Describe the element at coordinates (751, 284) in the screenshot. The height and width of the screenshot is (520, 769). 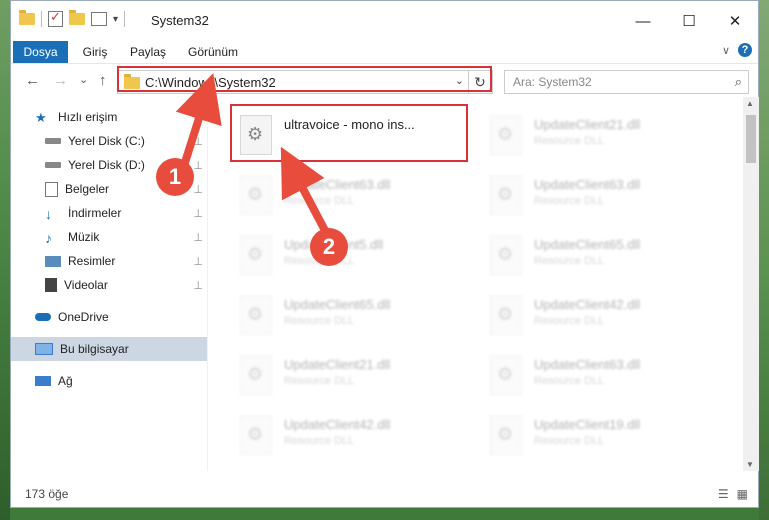
I see `vertical-scrollbar: ▲ ▼` at that location.